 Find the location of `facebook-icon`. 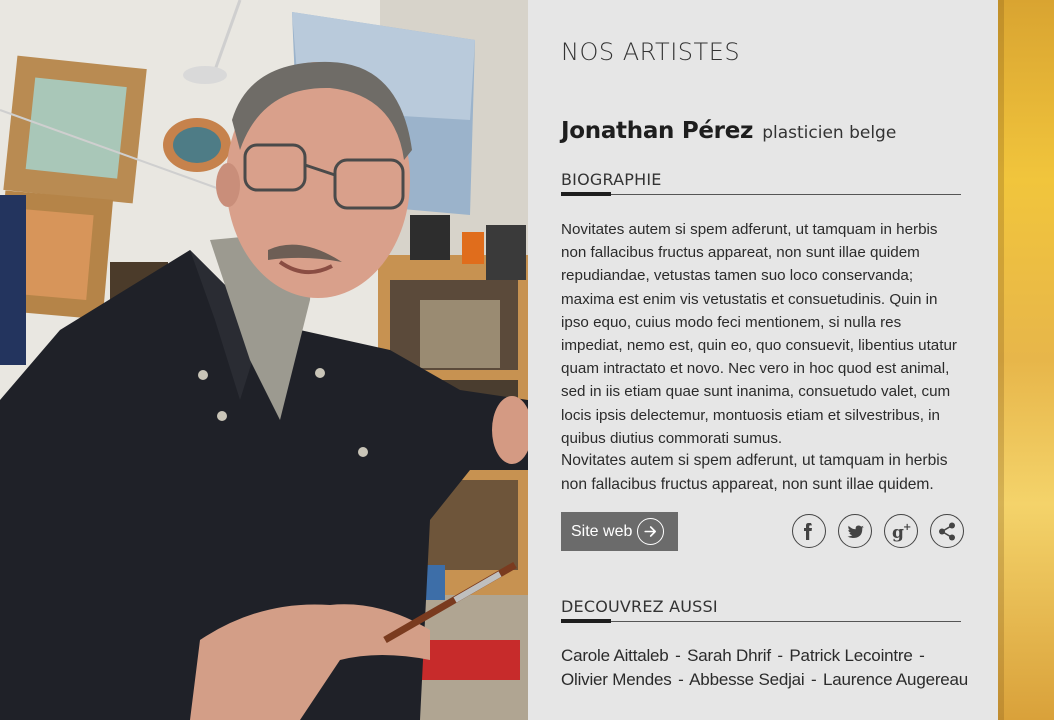

facebook-icon is located at coordinates (809, 531).